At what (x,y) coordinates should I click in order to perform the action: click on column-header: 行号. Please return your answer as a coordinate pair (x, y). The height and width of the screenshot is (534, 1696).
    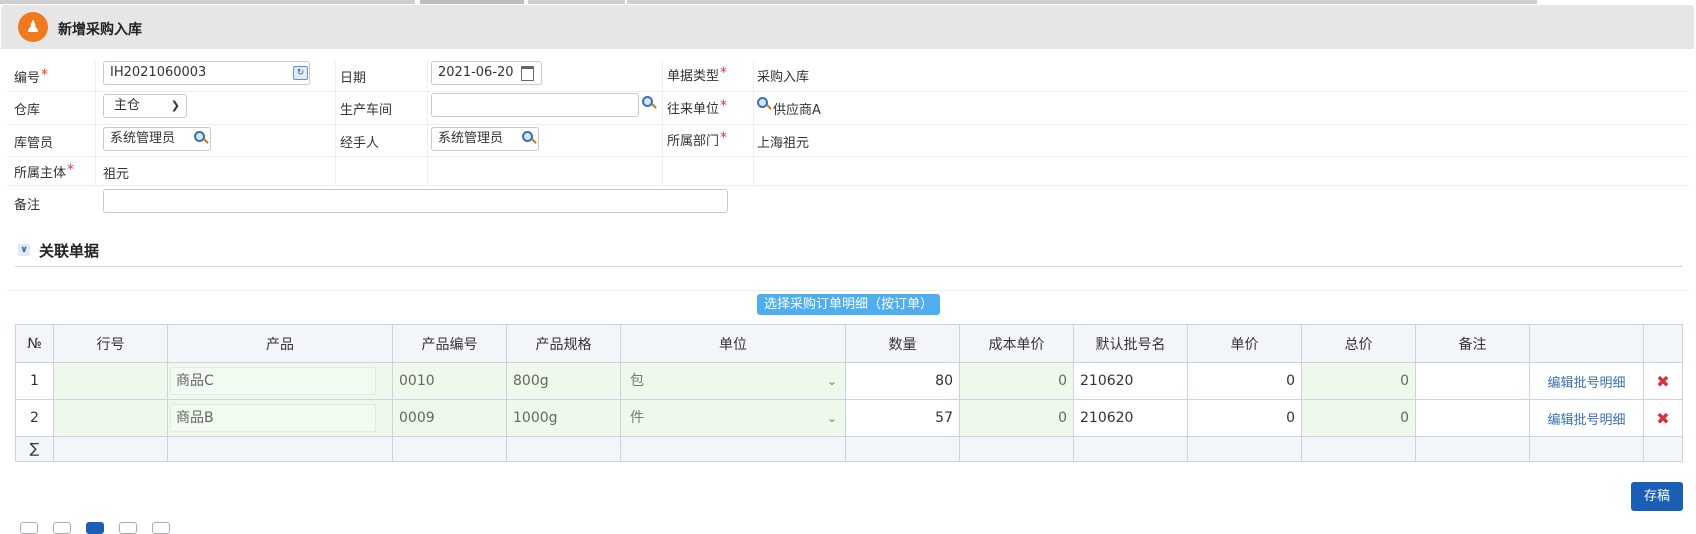
    Looking at the image, I should click on (110, 343).